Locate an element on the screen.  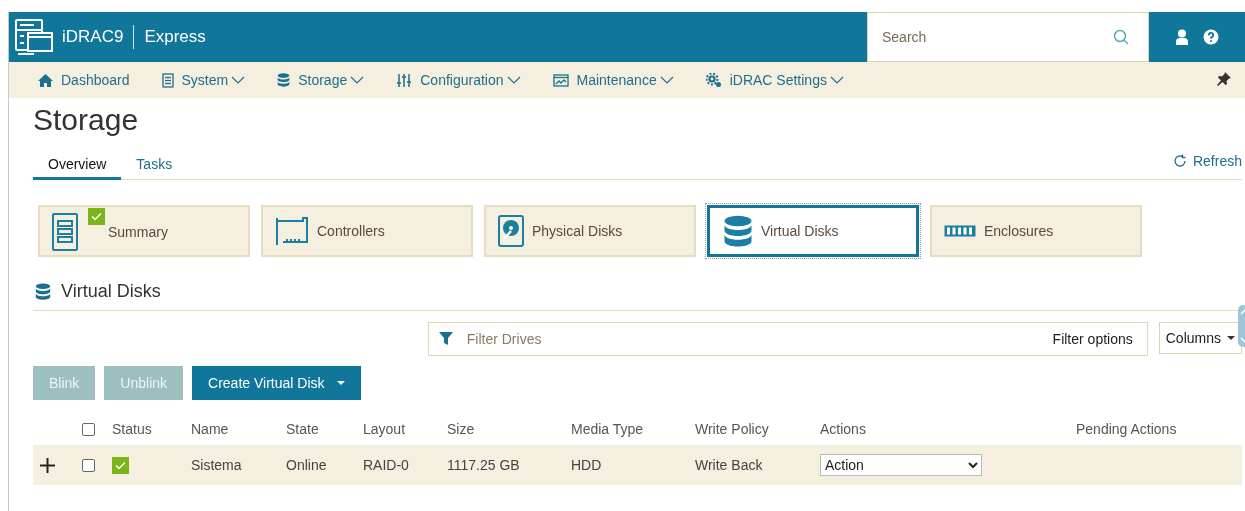
user-icon is located at coordinates (1182, 37).